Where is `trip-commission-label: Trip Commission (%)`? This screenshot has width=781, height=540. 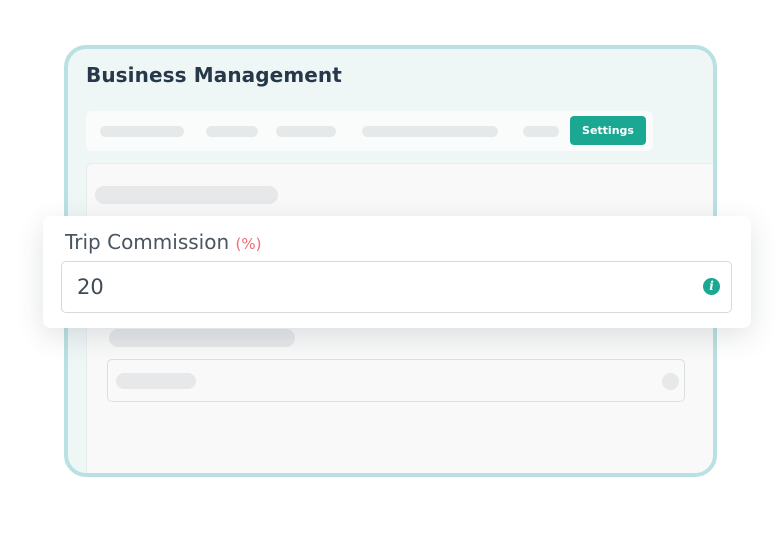 trip-commission-label: Trip Commission (%) is located at coordinates (163, 242).